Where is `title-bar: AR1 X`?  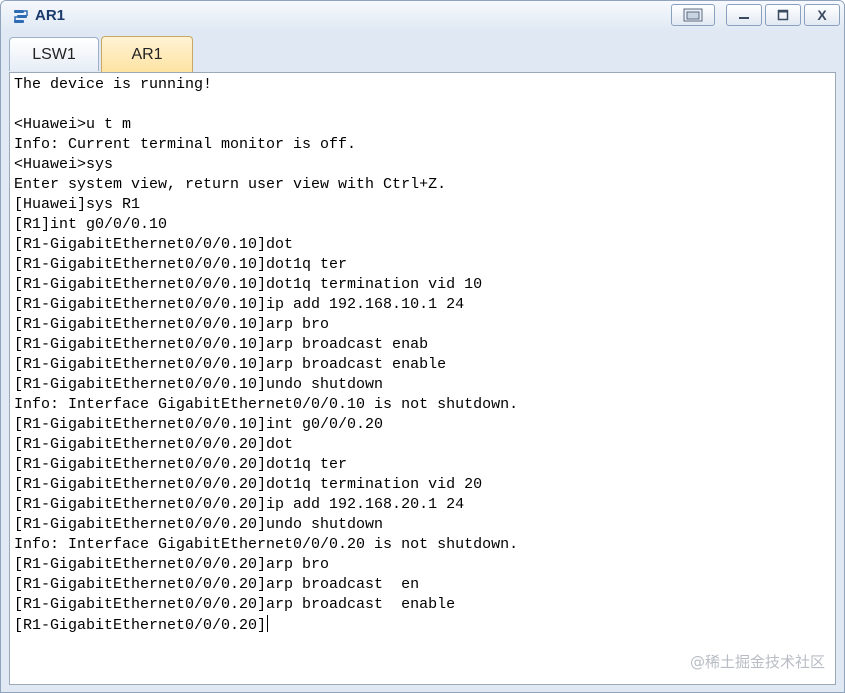 title-bar: AR1 X is located at coordinates (422, 16).